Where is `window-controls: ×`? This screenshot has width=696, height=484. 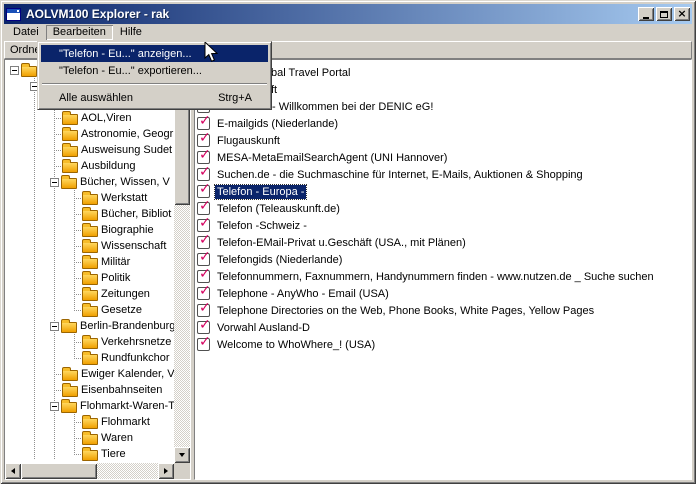 window-controls: × is located at coordinates (664, 14).